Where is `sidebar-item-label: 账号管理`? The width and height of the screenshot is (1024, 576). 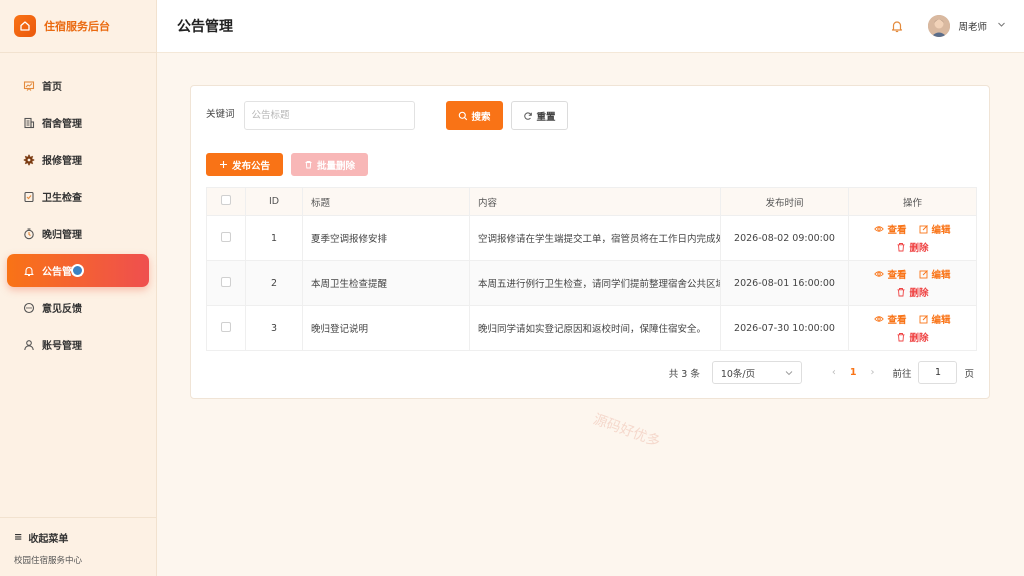
sidebar-item-label: 账号管理 is located at coordinates (62, 346).